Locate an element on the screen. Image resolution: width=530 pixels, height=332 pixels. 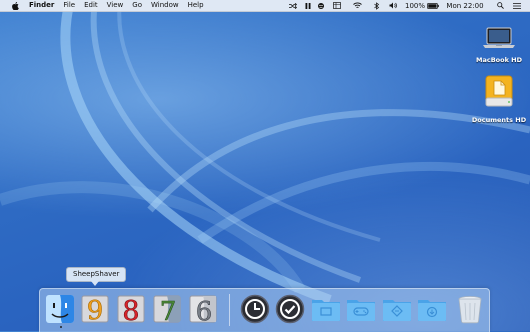
wifi-icon is located at coordinates (357, 5).